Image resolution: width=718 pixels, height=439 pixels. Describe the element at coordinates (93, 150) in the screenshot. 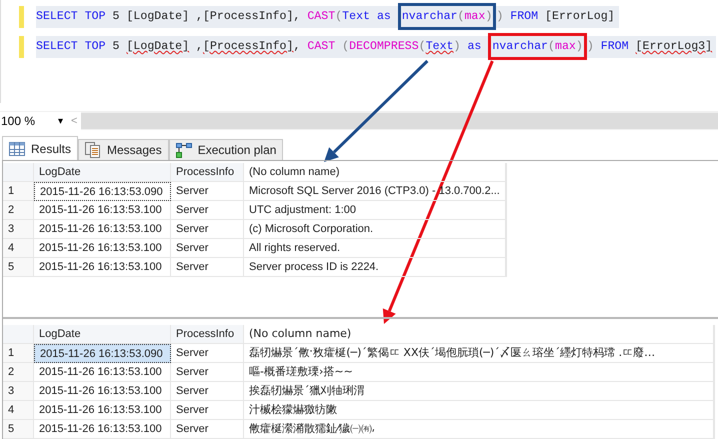

I see `document-icon` at that location.